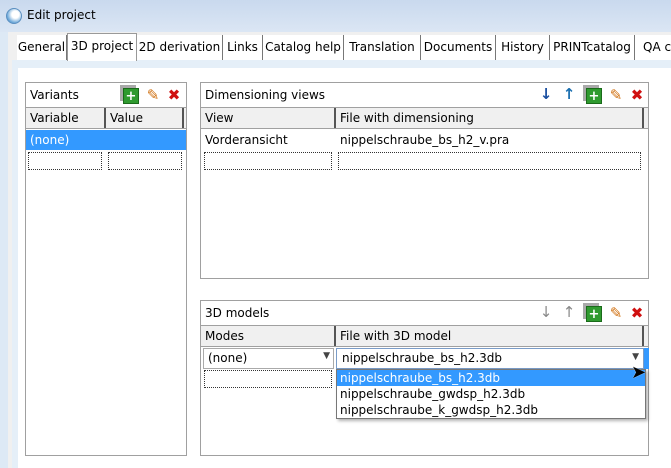  What do you see at coordinates (653, 47) in the screenshot?
I see `tab-qa: QA cl` at bounding box center [653, 47].